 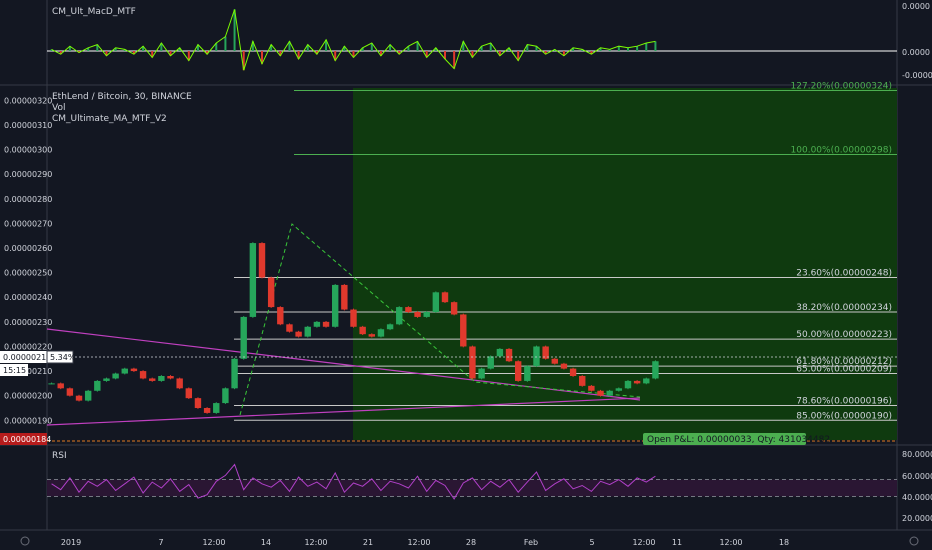 I want to click on price-tick-label: 0.00000190, so click(x=28, y=420).